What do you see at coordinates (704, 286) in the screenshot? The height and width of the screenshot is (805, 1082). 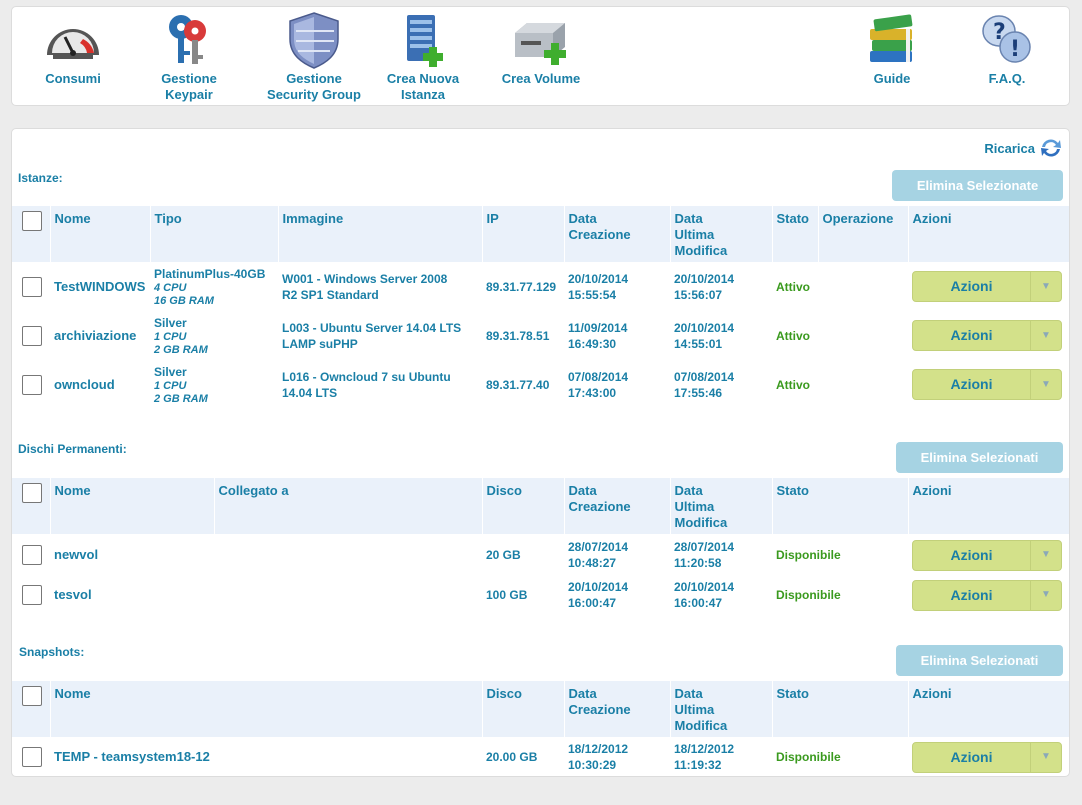 I see `instance-modified: 20/10/2014 15:56:07` at bounding box center [704, 286].